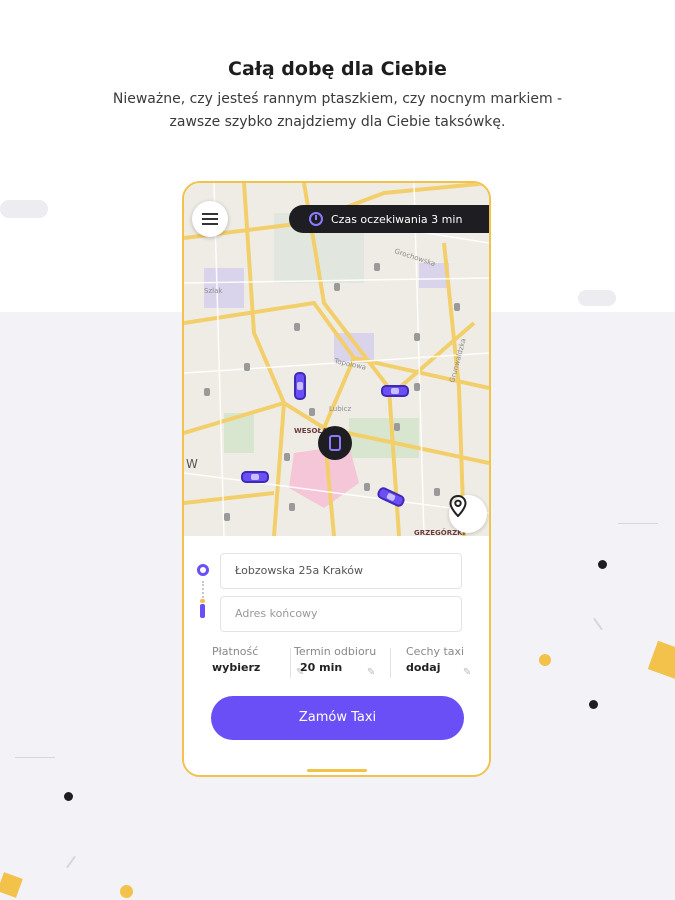 Image resolution: width=675 pixels, height=900 pixels. I want to click on destination-marker-icon, so click(202, 608).